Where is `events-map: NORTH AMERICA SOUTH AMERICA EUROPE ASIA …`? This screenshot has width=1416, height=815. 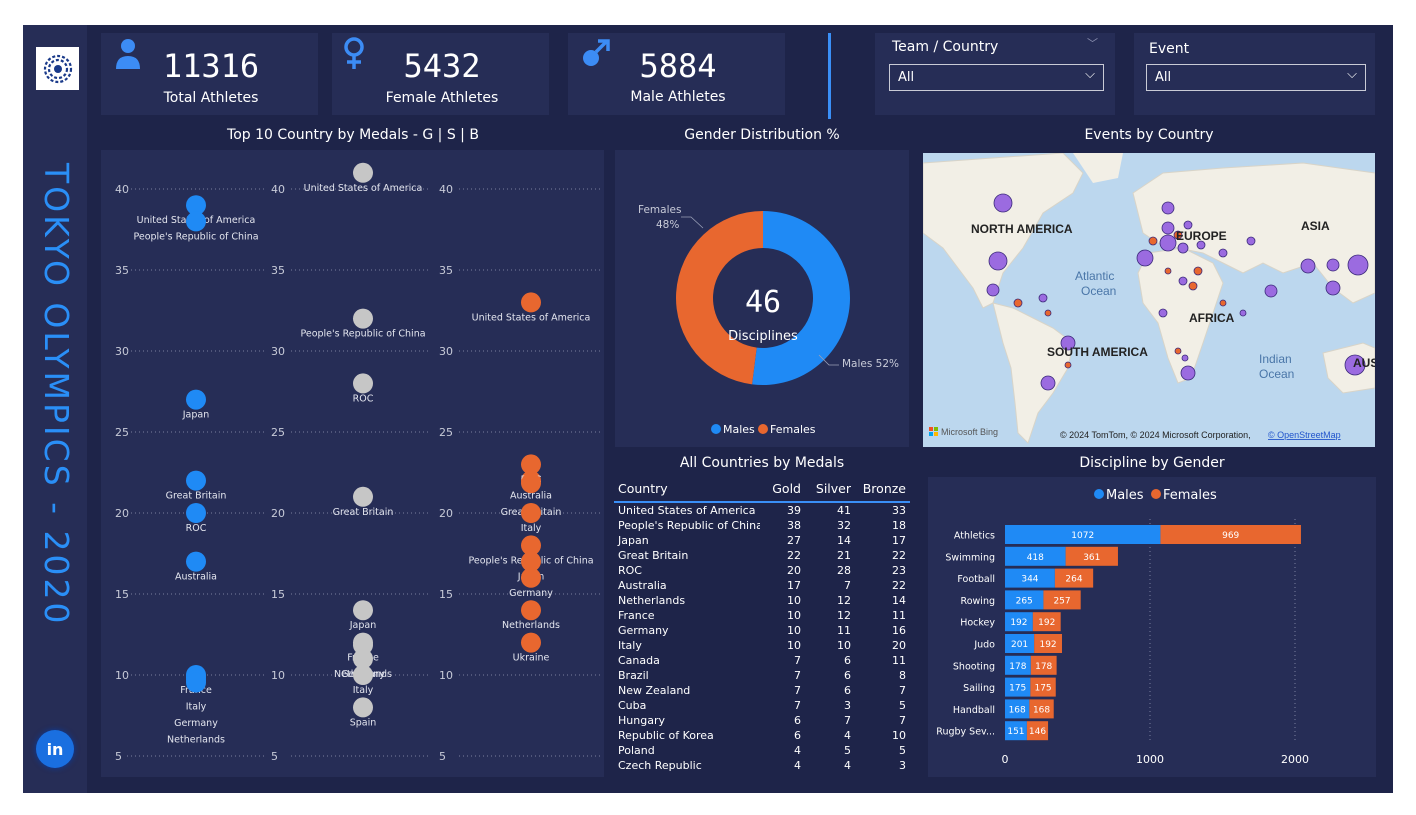
events-map: NORTH AMERICA SOUTH AMERICA EUROPE ASIA … is located at coordinates (1149, 300).